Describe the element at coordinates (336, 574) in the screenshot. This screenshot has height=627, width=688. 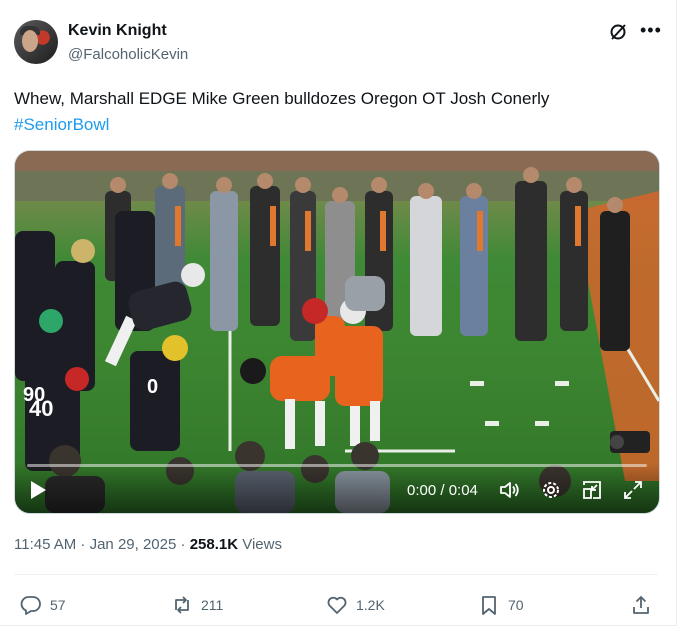
I see `divider` at that location.